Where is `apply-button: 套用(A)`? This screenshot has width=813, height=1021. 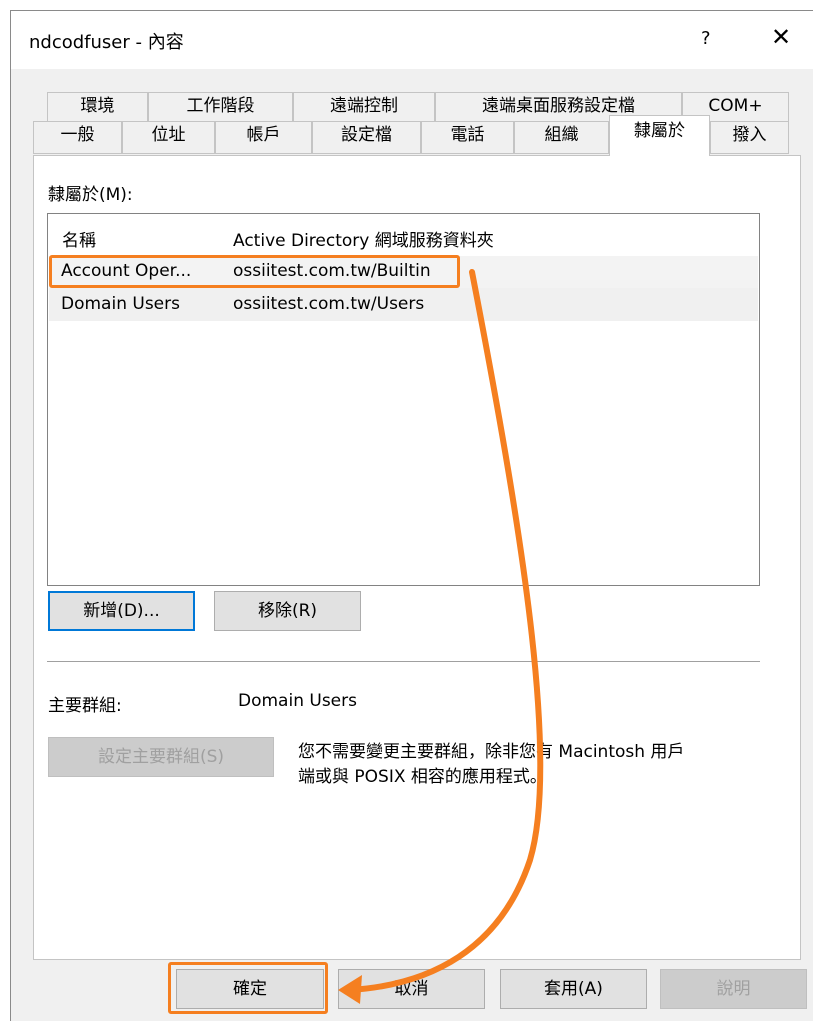
apply-button: 套用(A) is located at coordinates (573, 989).